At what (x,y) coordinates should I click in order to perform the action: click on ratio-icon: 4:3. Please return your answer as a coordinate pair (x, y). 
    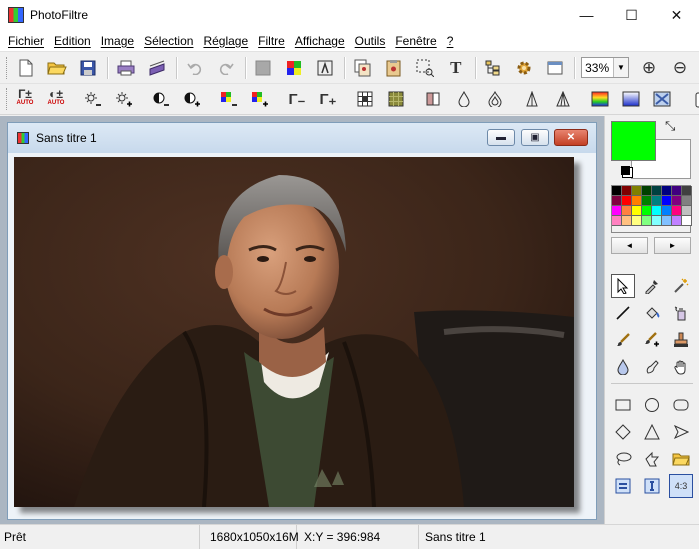
    Looking at the image, I should click on (681, 486).